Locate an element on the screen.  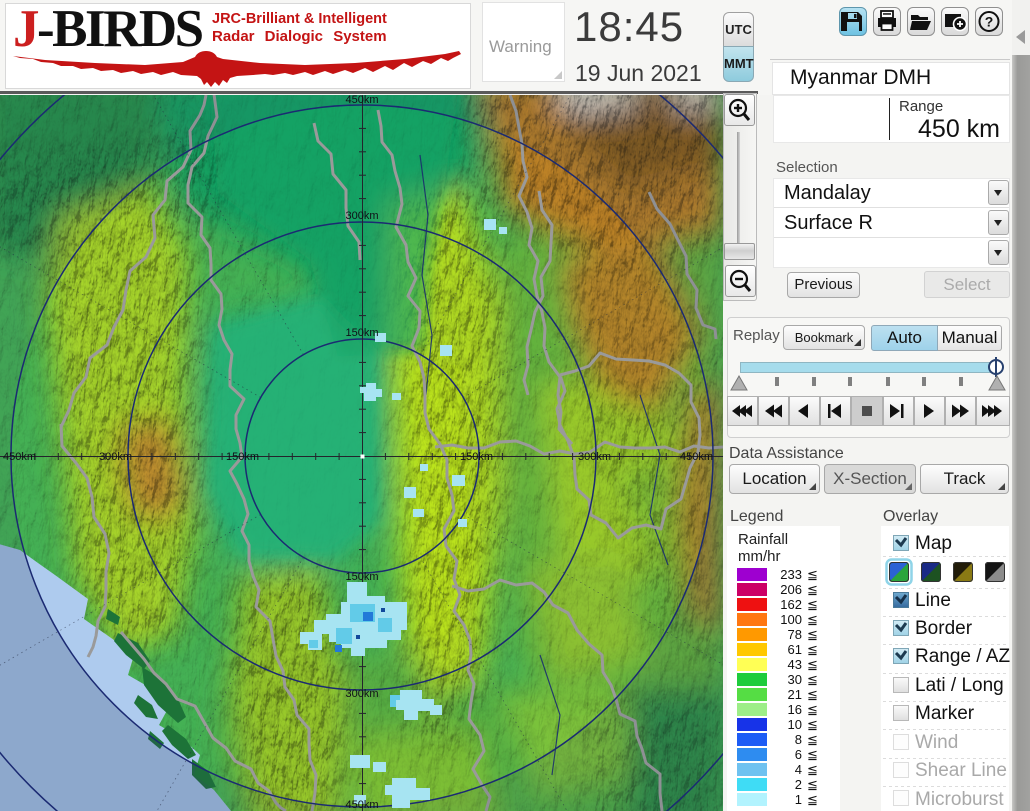
svg-text: 43 is located at coordinates (795, 664).